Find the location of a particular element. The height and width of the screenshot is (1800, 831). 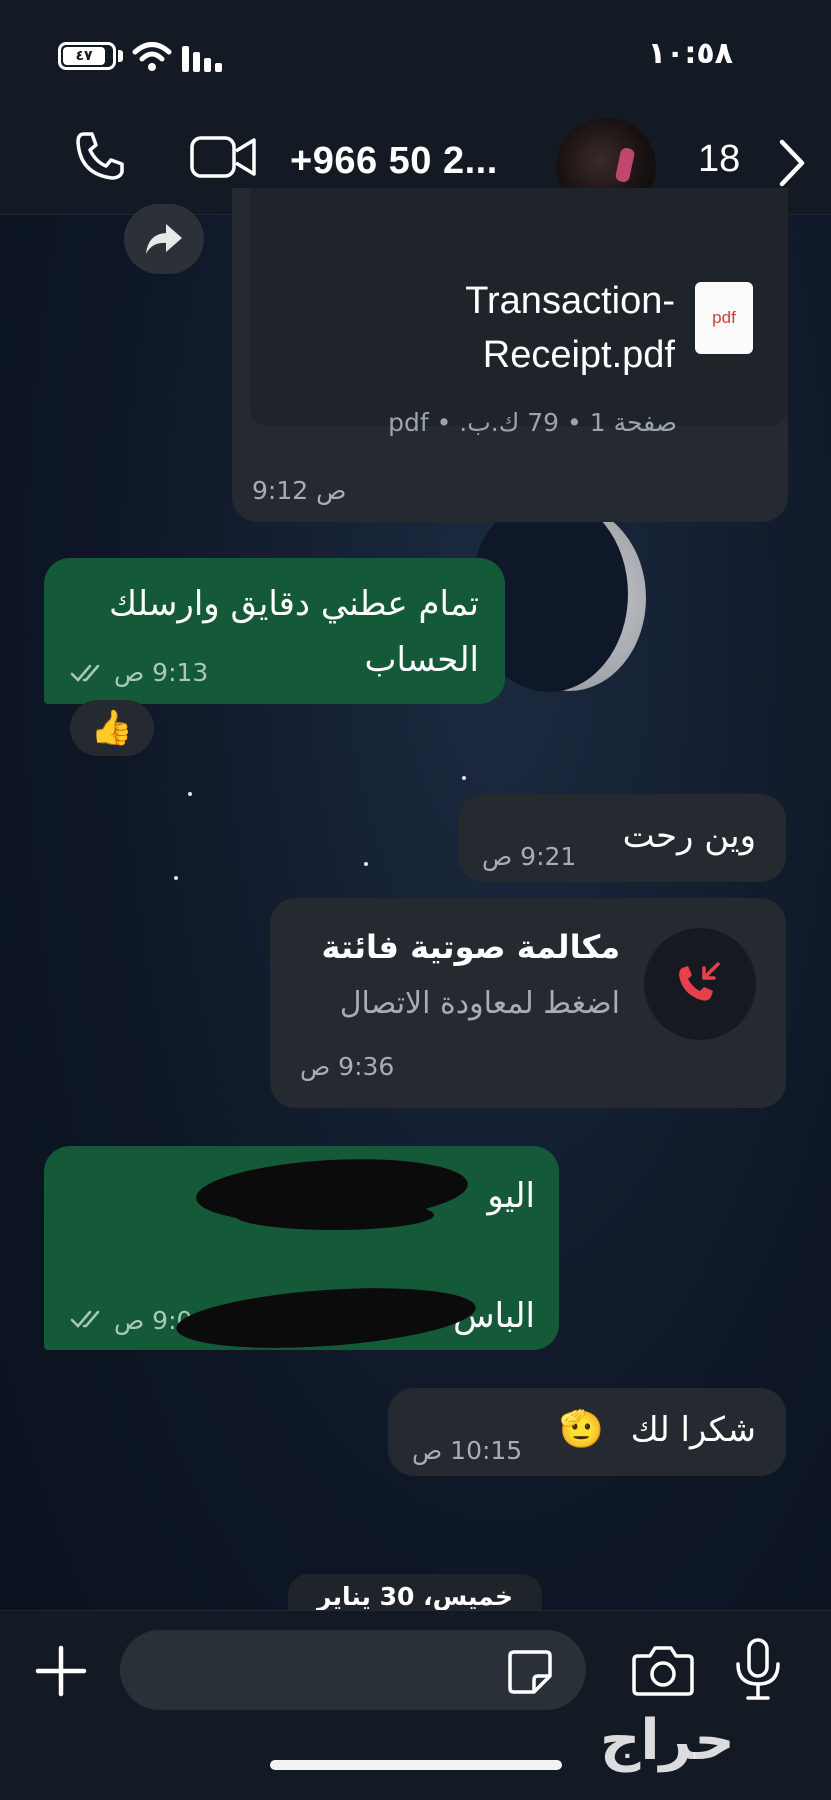

forward-button is located at coordinates (164, 239).